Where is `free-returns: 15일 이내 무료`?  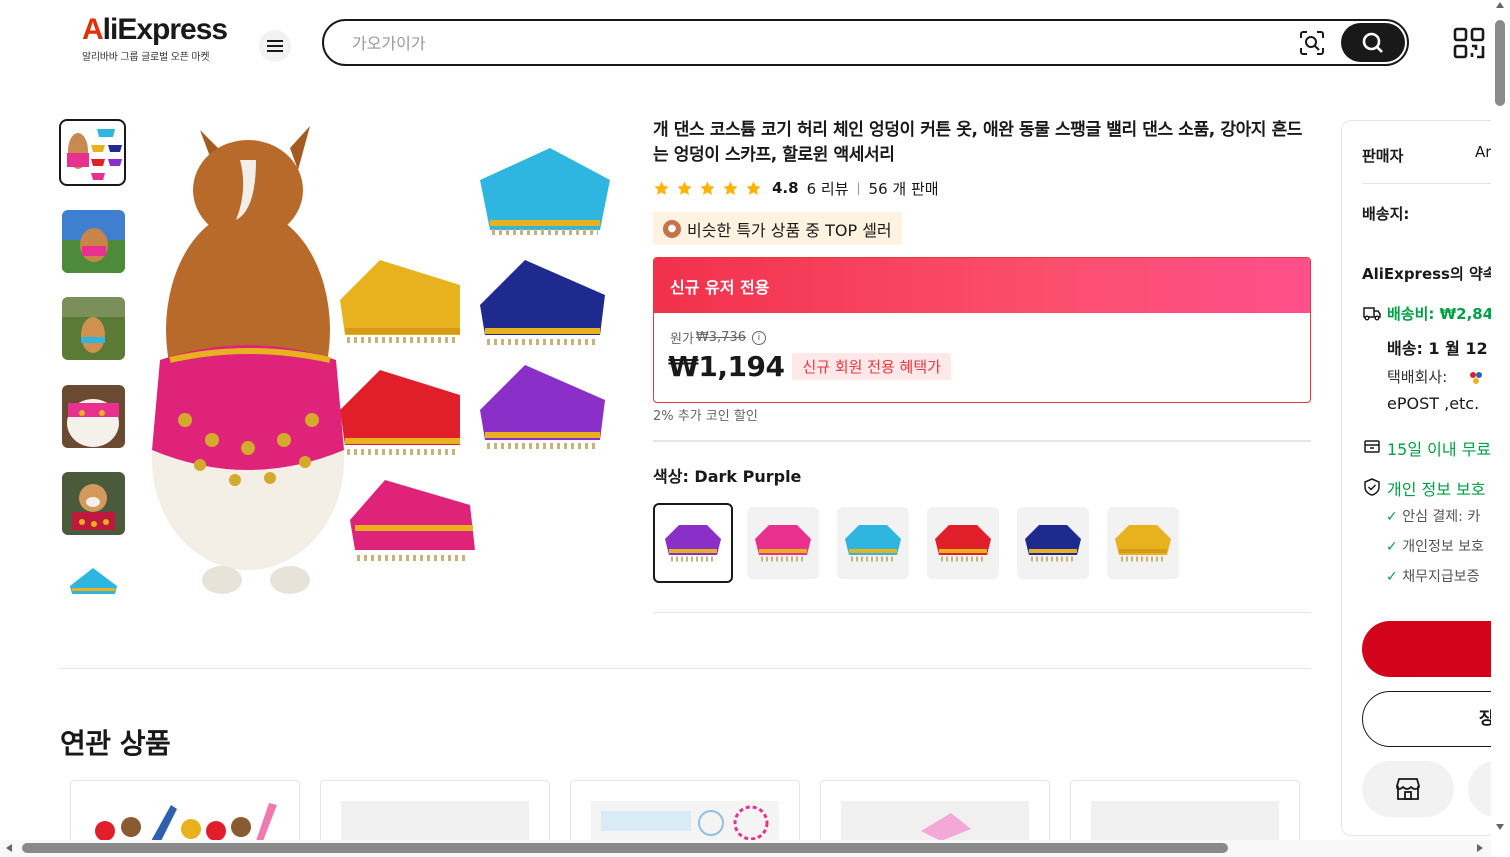 free-returns: 15일 이내 무료 is located at coordinates (1439, 448).